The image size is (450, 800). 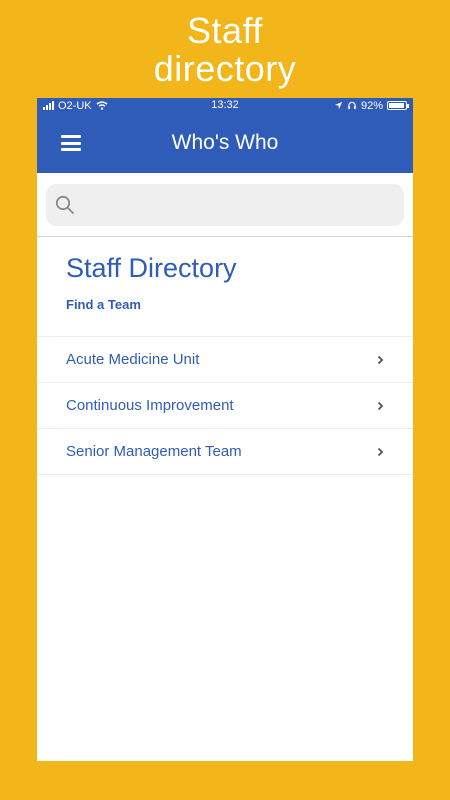 I want to click on status-bar: O2-UK 13:32 92%, so click(x=225, y=105).